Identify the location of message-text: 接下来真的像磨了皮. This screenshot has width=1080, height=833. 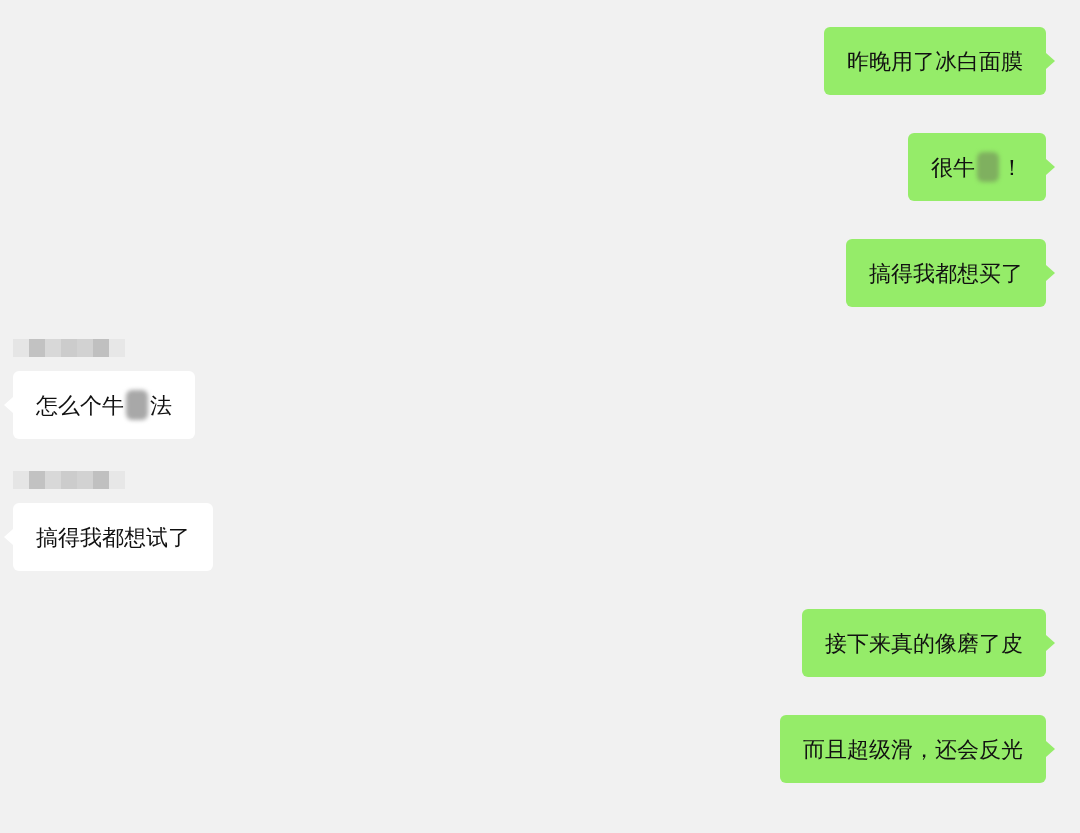
(924, 643).